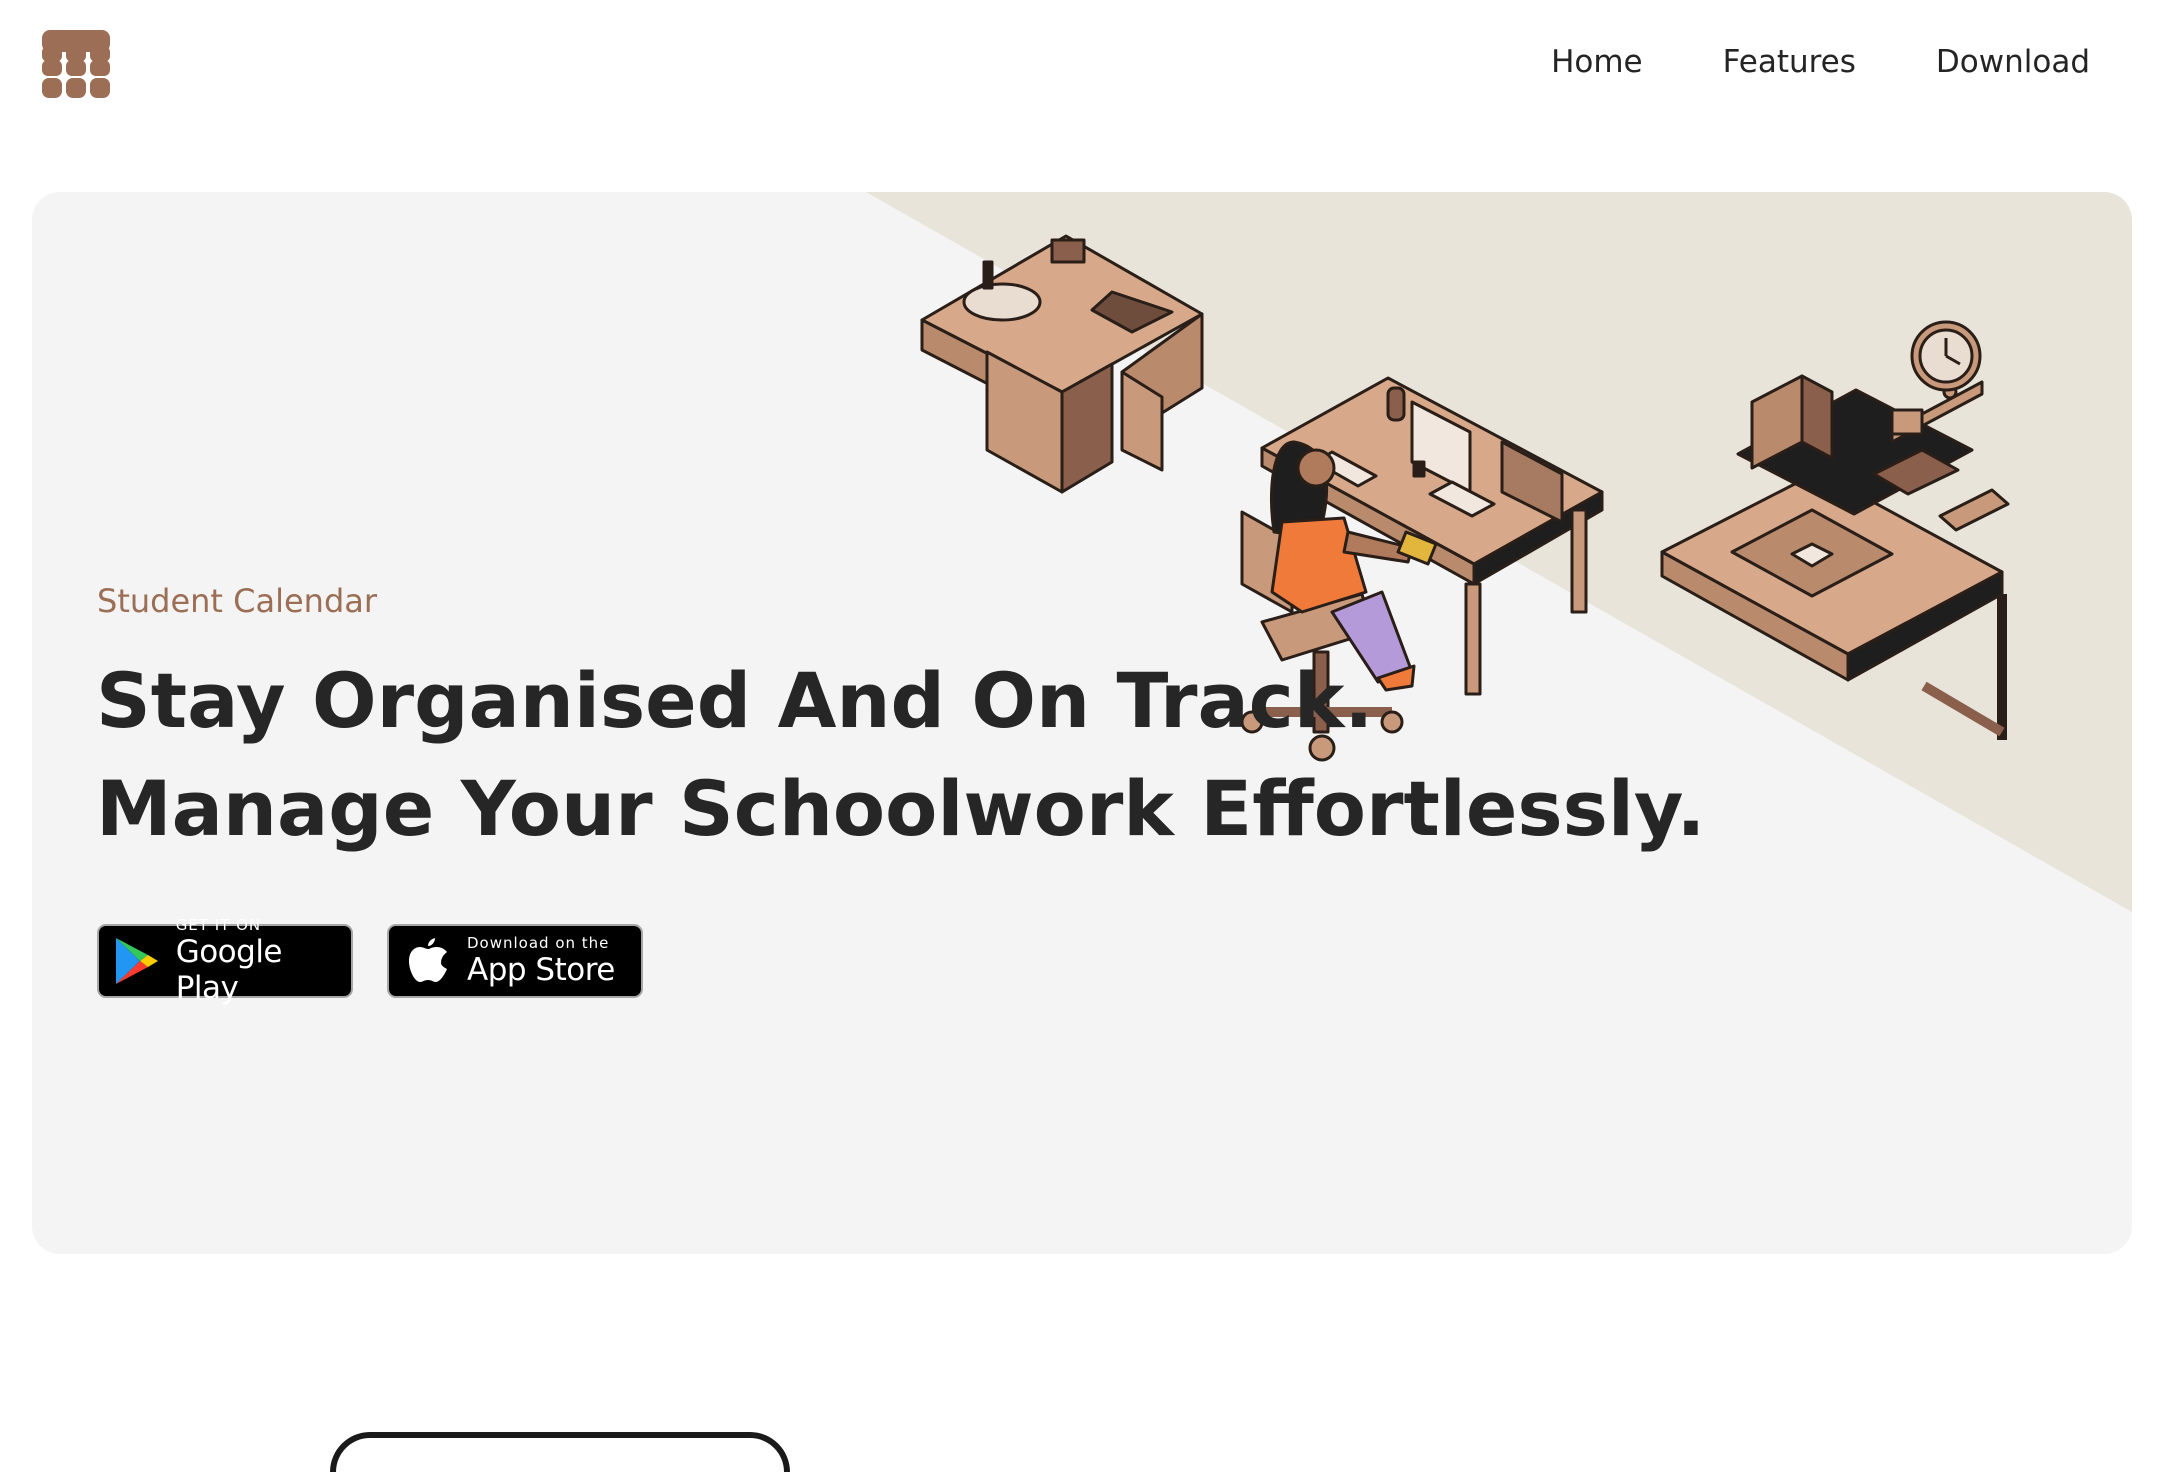  What do you see at coordinates (538, 943) in the screenshot?
I see `apple-badge-small-text: Download on the` at bounding box center [538, 943].